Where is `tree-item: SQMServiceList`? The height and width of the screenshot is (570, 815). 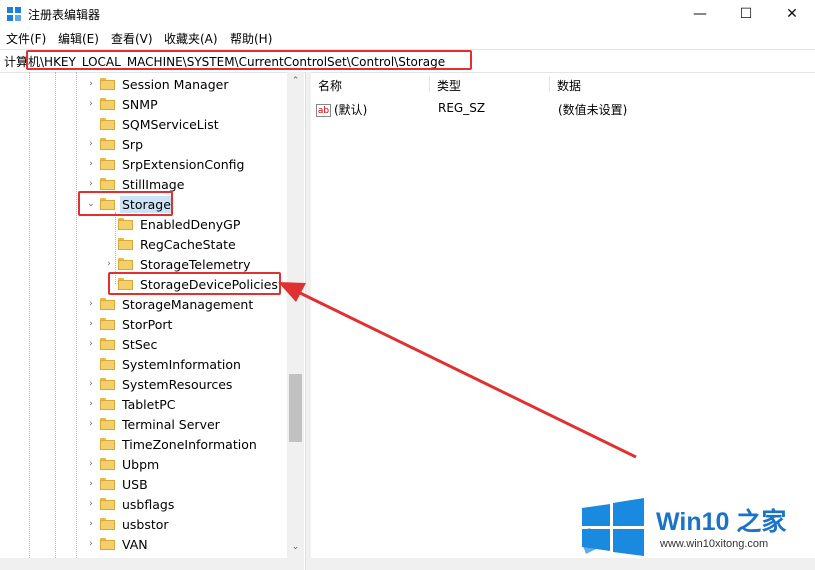 tree-item: SQMServiceList is located at coordinates (153, 124).